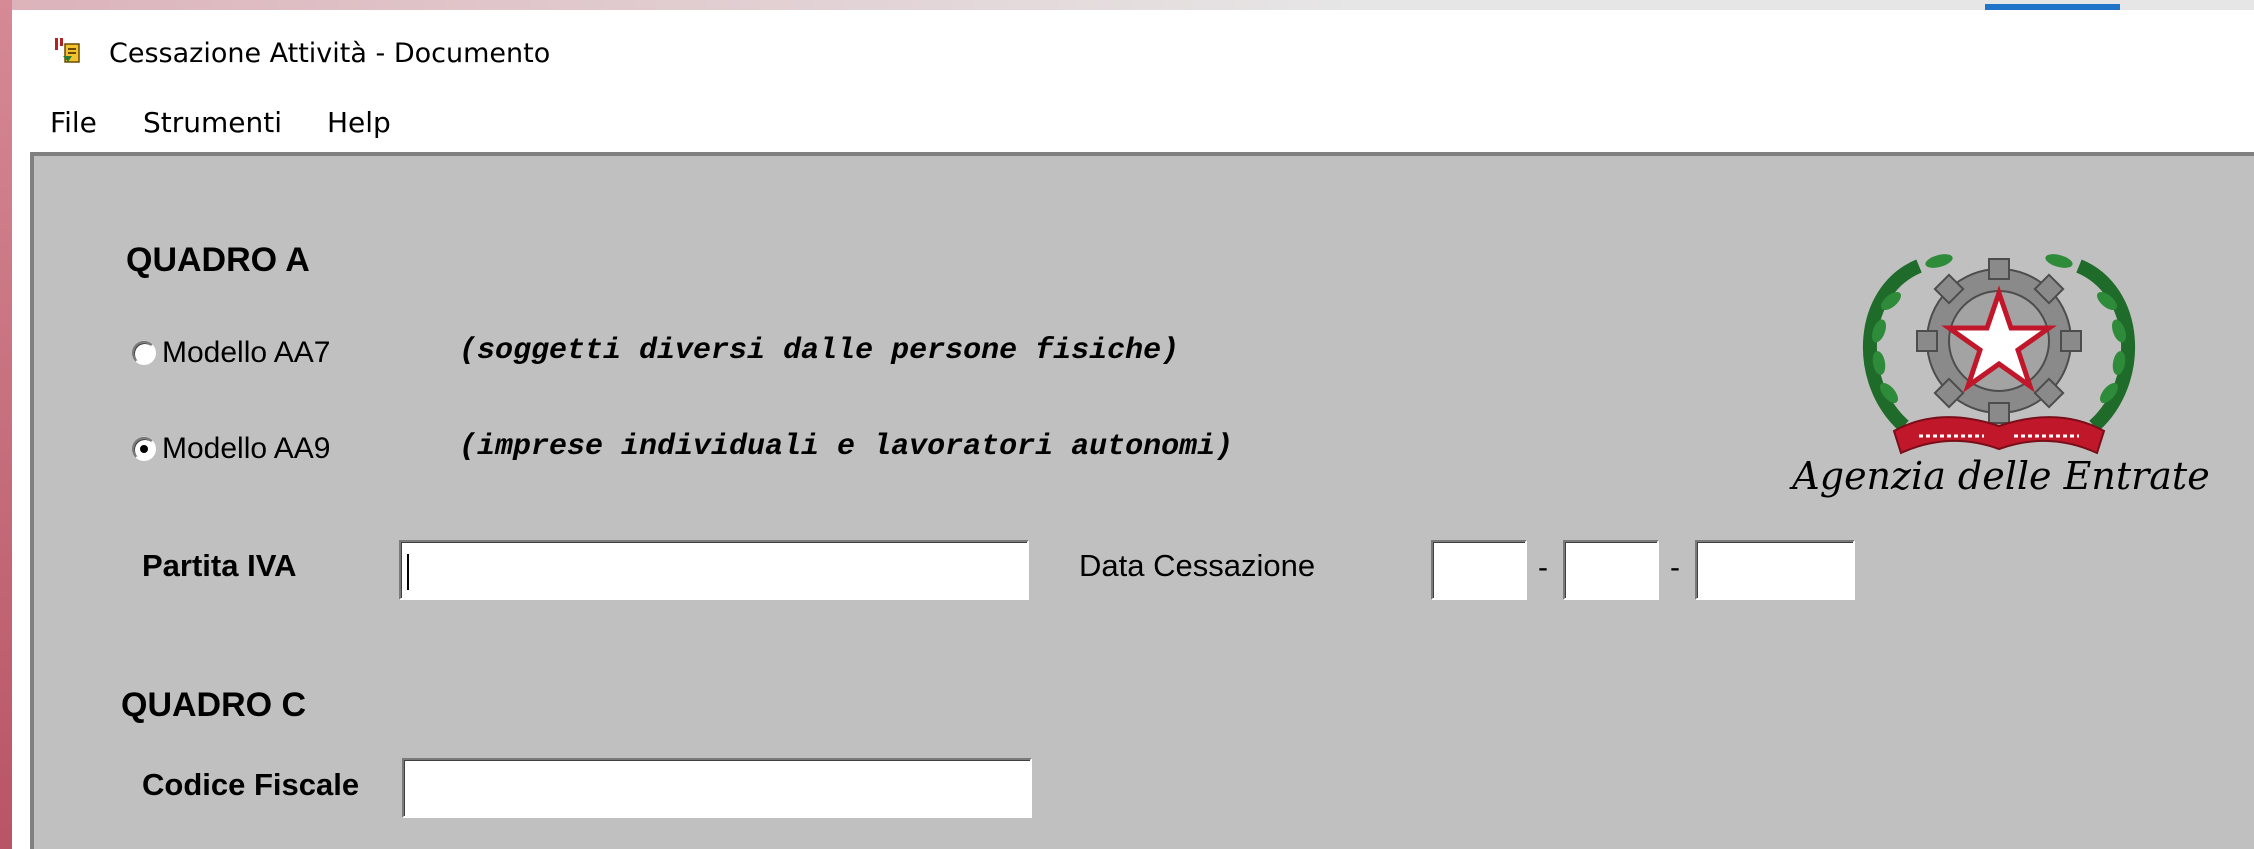 This screenshot has width=2254, height=849. Describe the element at coordinates (6, 424) in the screenshot. I see `desktop-background` at that location.